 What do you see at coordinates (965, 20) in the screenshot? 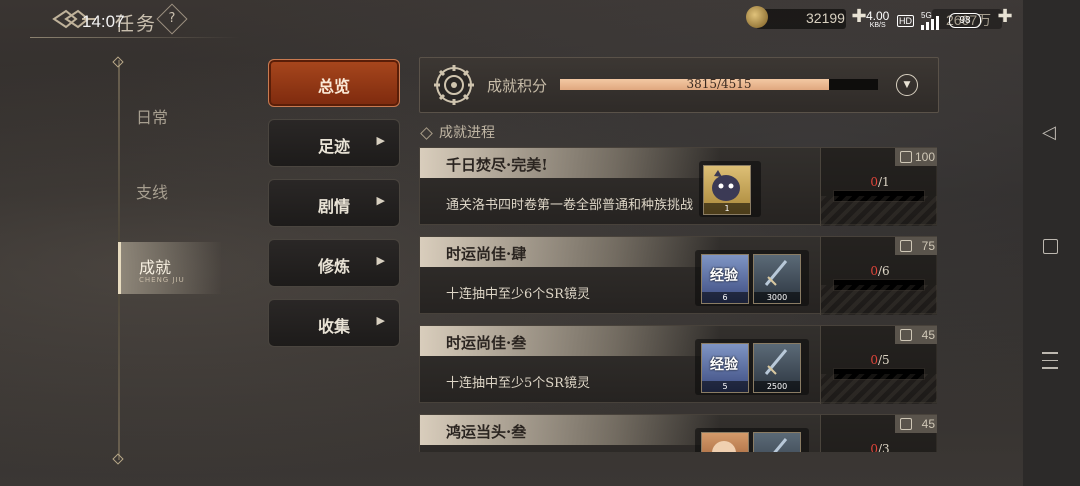
I see `battery-indicator: 98` at bounding box center [965, 20].